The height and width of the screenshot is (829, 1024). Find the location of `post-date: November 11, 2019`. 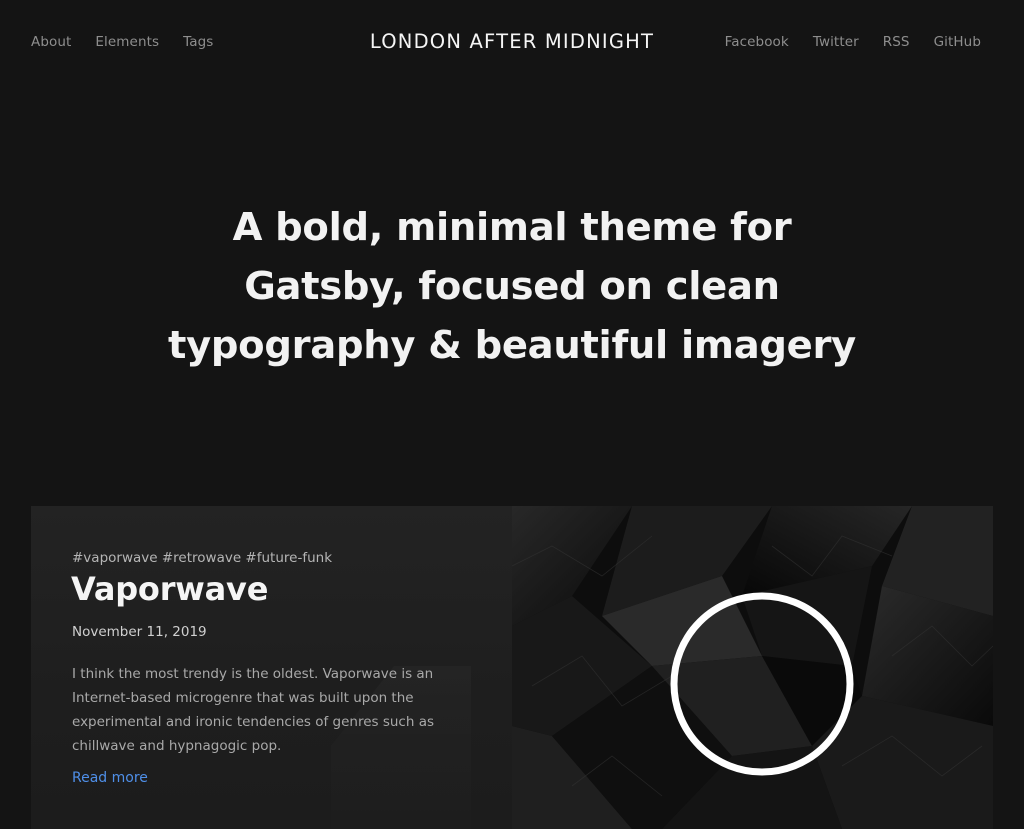

post-date: November 11, 2019 is located at coordinates (139, 632).